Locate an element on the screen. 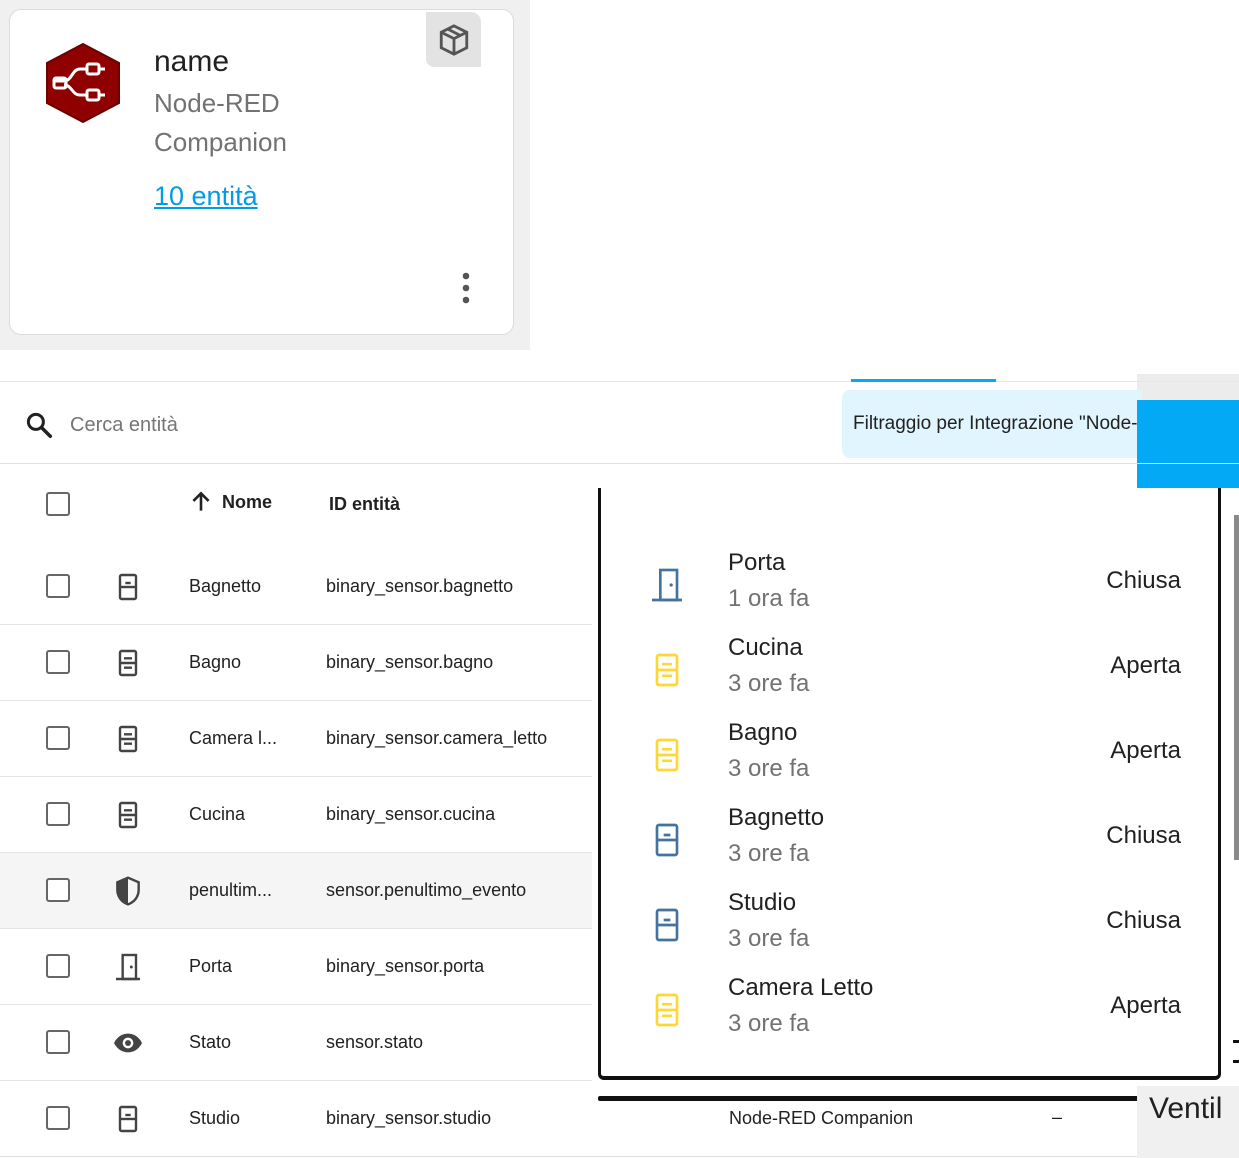 This screenshot has height=1158, width=1239. row-entity-id: binary_sensor.porta is located at coordinates (405, 966).